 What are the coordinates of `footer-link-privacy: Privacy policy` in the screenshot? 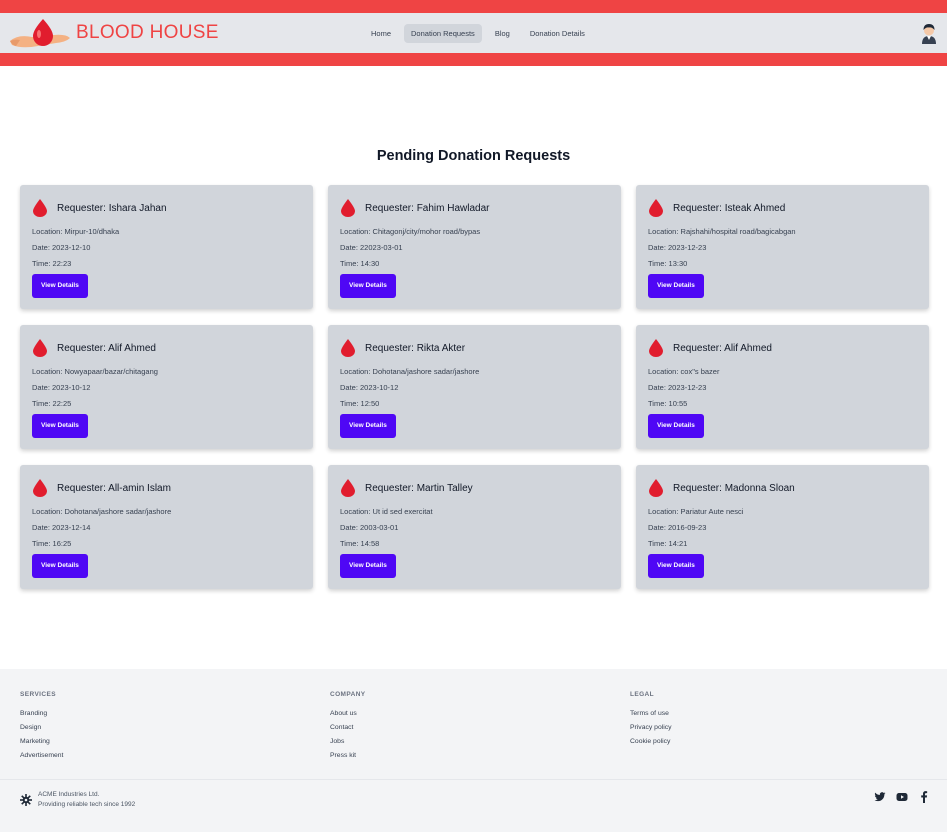 It's located at (651, 731).